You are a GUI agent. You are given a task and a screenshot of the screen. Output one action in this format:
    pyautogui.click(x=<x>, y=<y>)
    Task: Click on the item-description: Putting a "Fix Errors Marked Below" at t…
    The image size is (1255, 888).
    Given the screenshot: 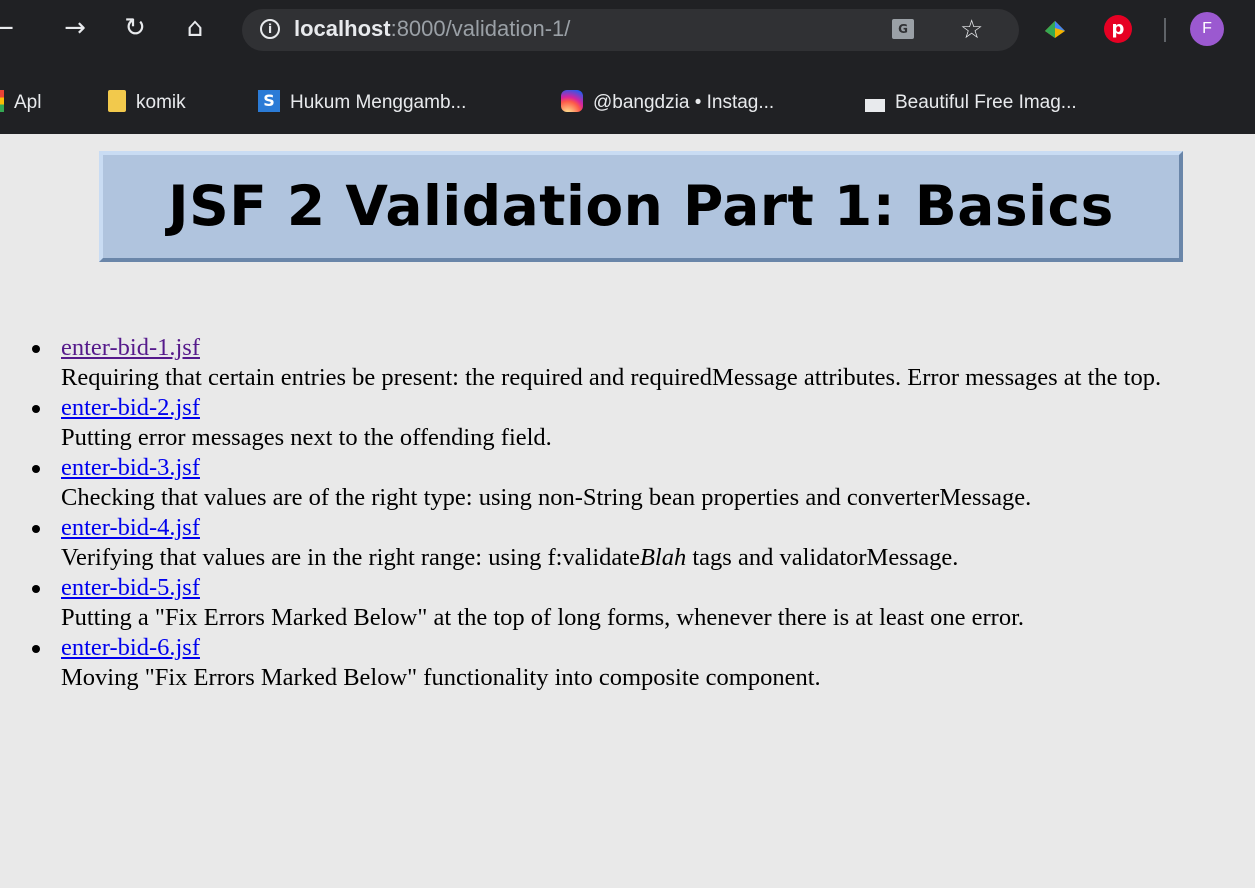 What is the action you would take?
    pyautogui.click(x=543, y=617)
    